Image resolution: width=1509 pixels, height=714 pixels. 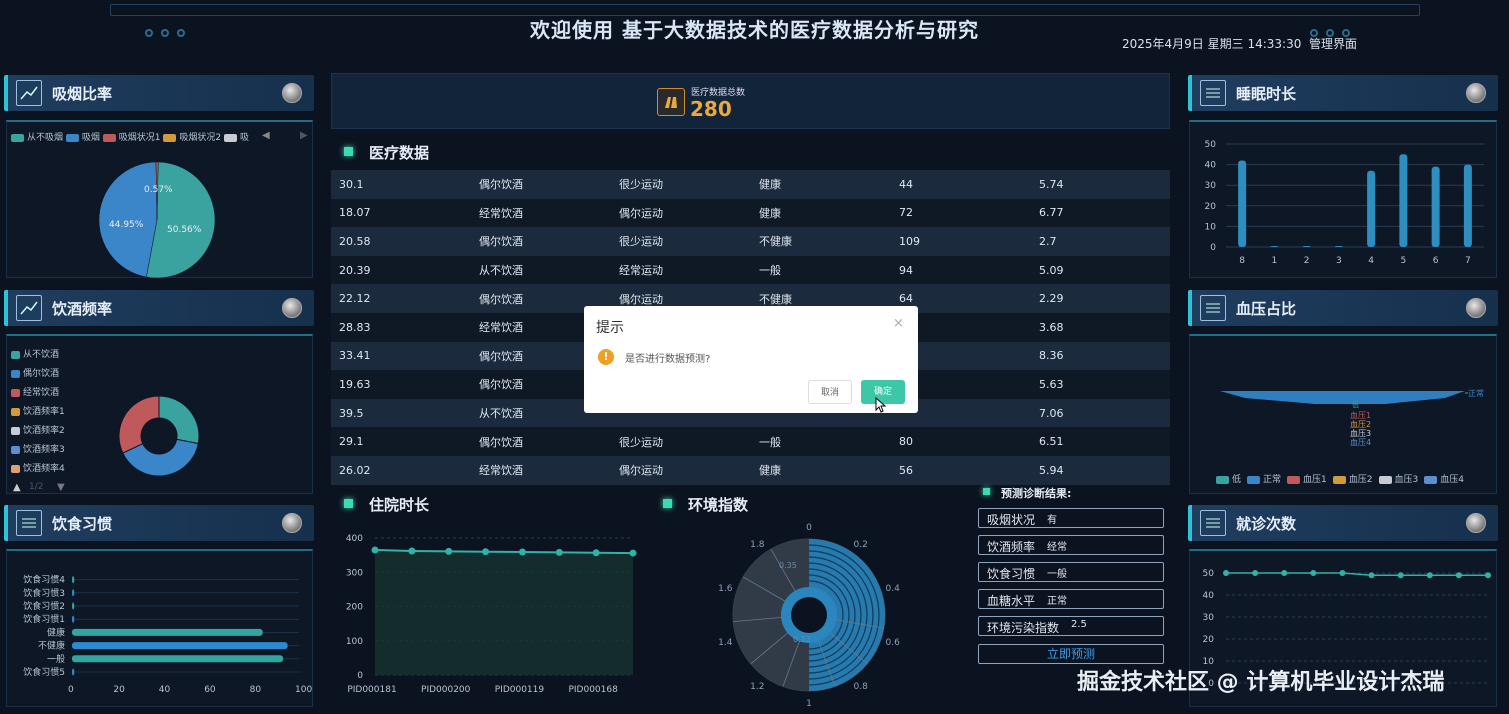 I want to click on table-cell: 7.06, so click(x=1051, y=413).